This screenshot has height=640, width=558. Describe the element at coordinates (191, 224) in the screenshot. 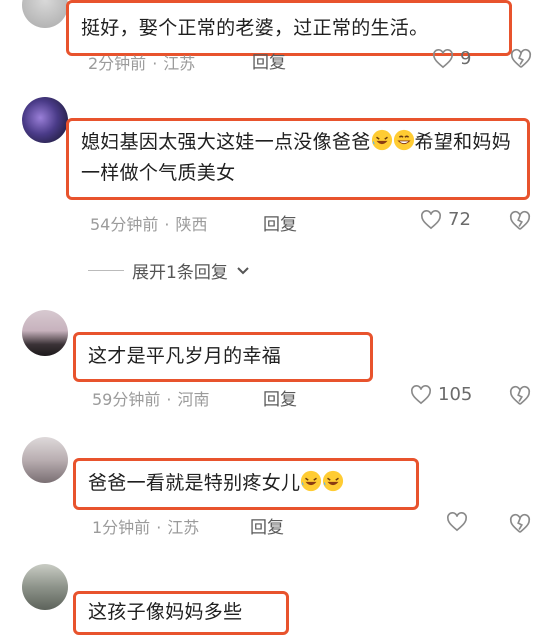

I see `comment-location: 陕西` at that location.